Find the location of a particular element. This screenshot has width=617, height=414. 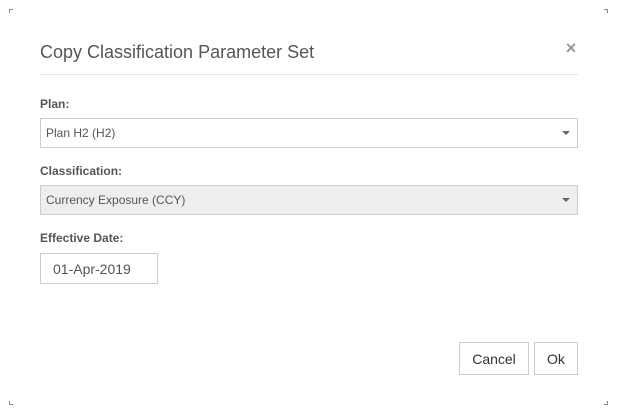

classification-select: Currency Exposure (CCY) is located at coordinates (309, 200).